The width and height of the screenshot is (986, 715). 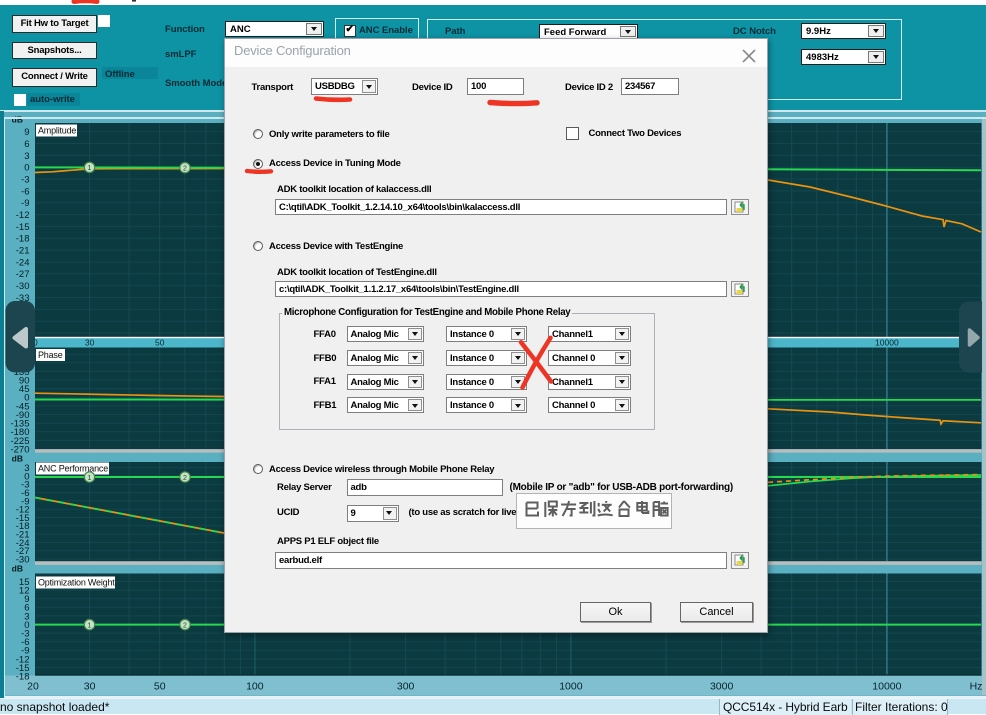 I want to click on svg-text: Phase, so click(x=50, y=355).